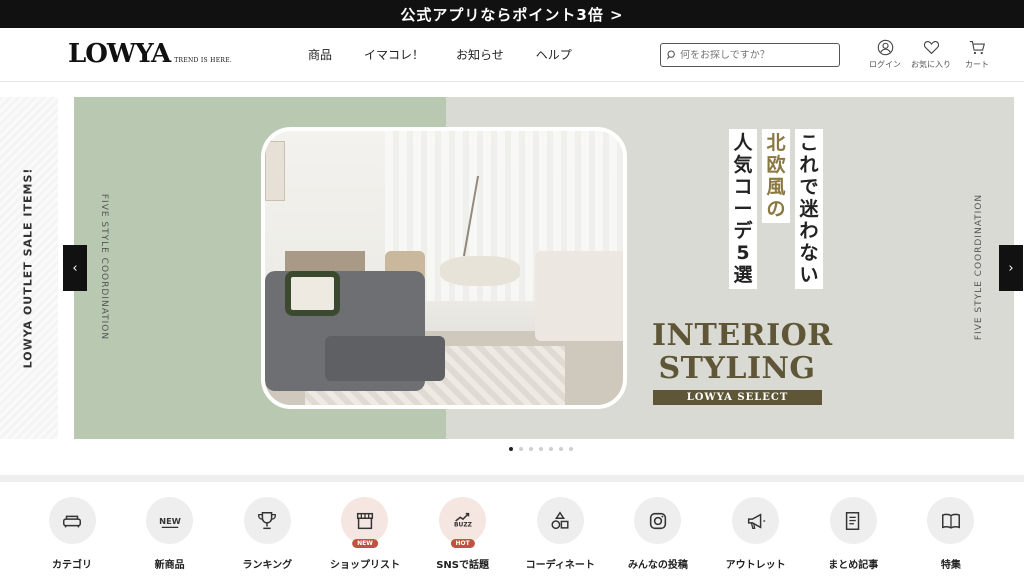 The width and height of the screenshot is (1024, 582). I want to click on headline-char: の, so click(776, 209).